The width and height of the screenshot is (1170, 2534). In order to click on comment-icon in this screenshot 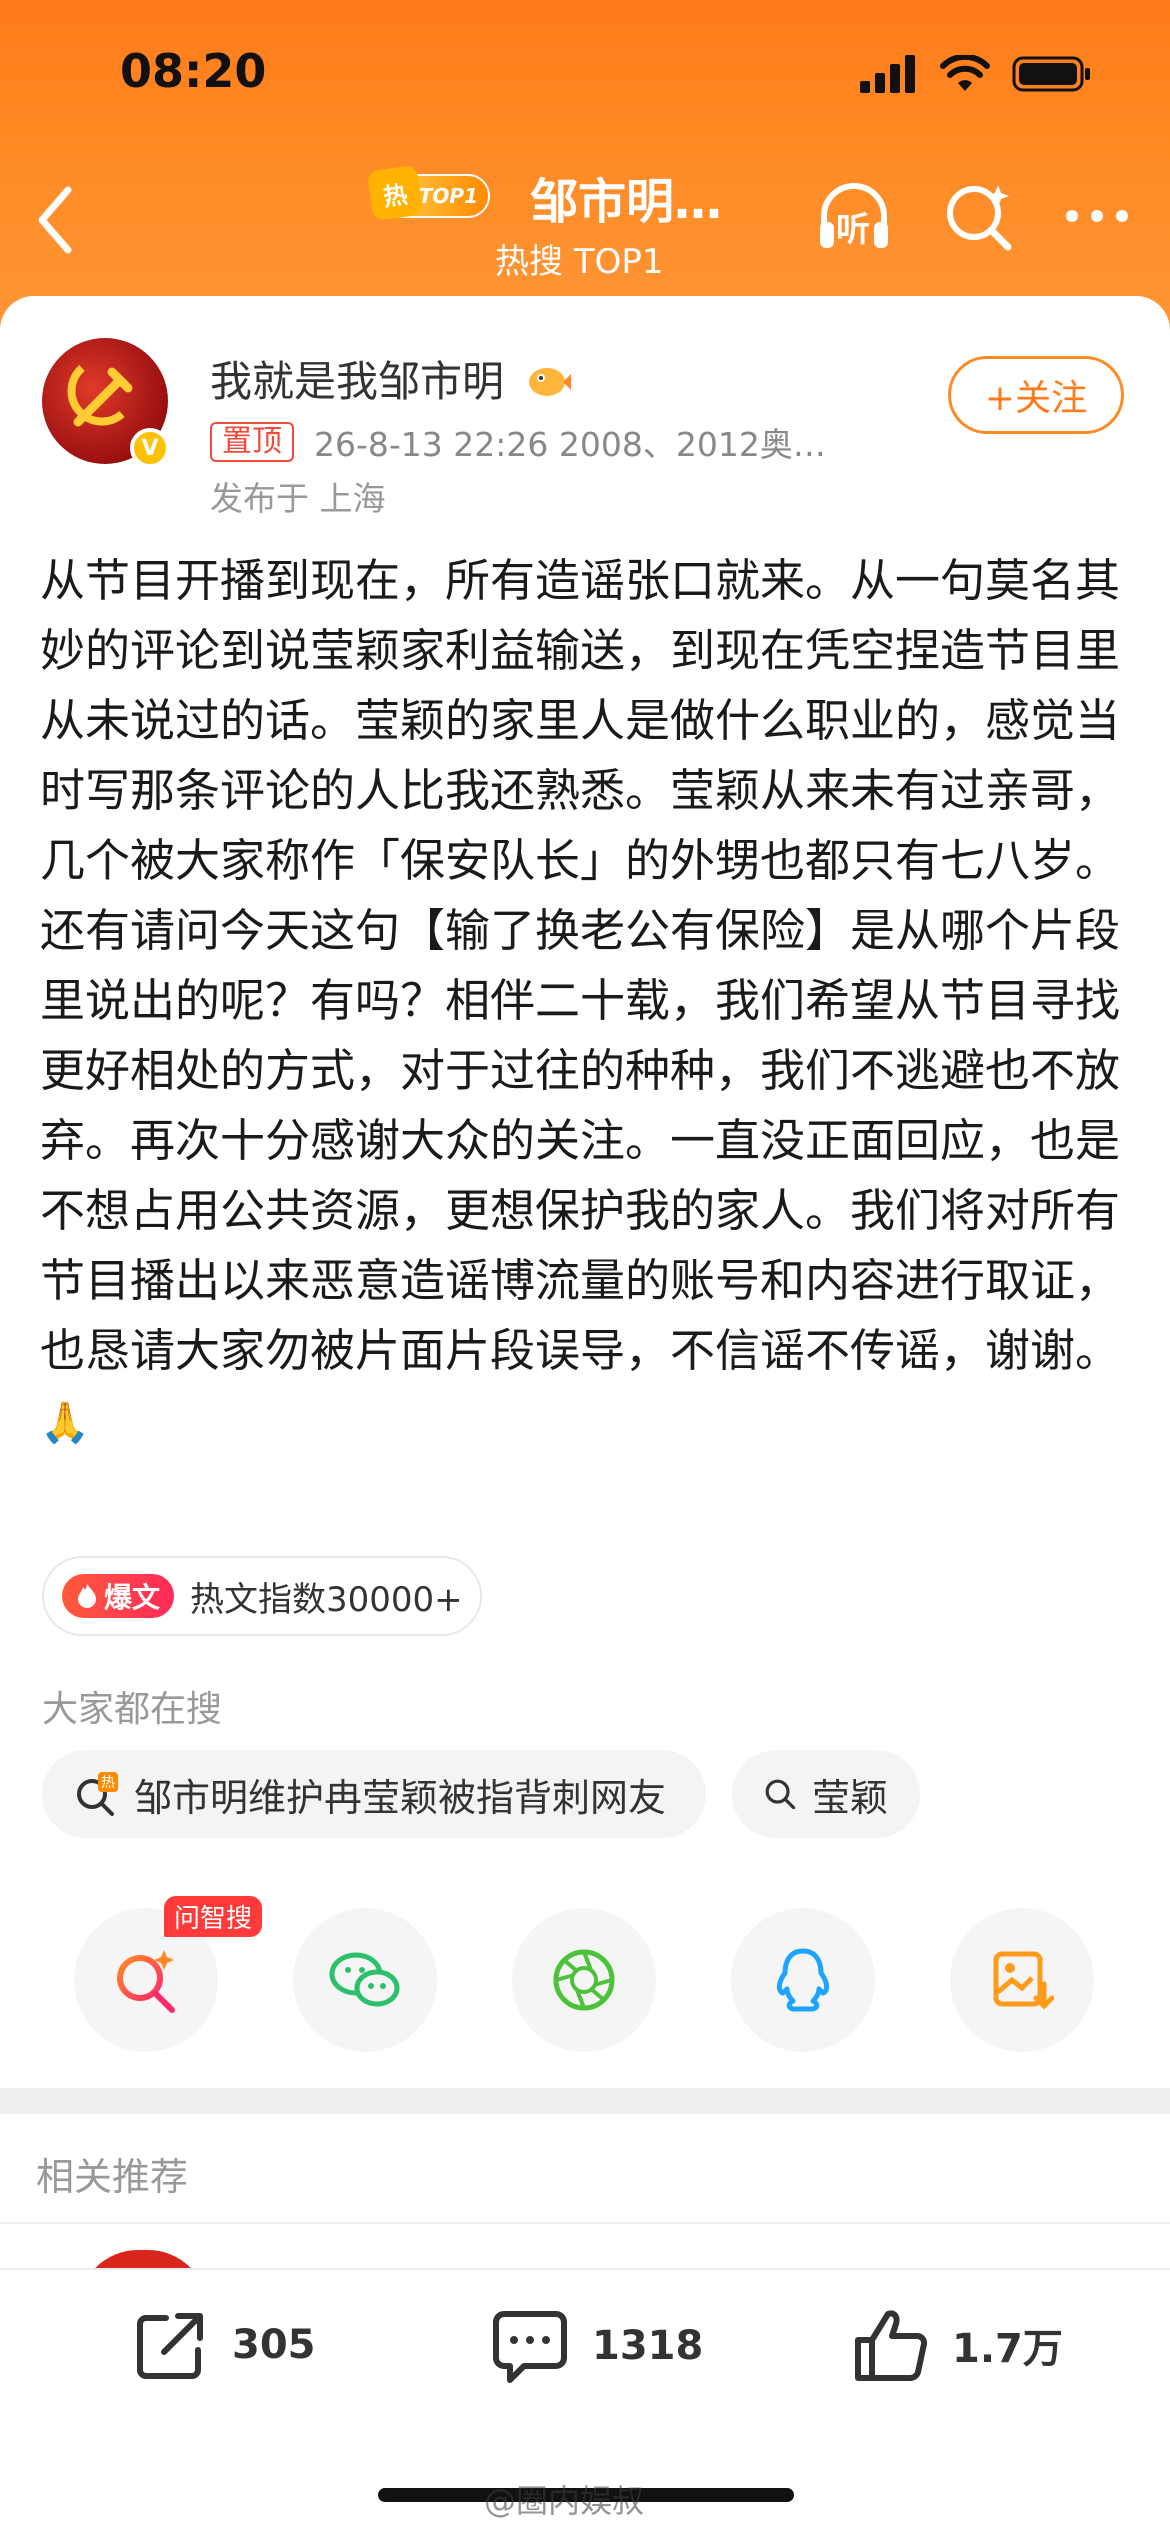, I will do `click(530, 2347)`.